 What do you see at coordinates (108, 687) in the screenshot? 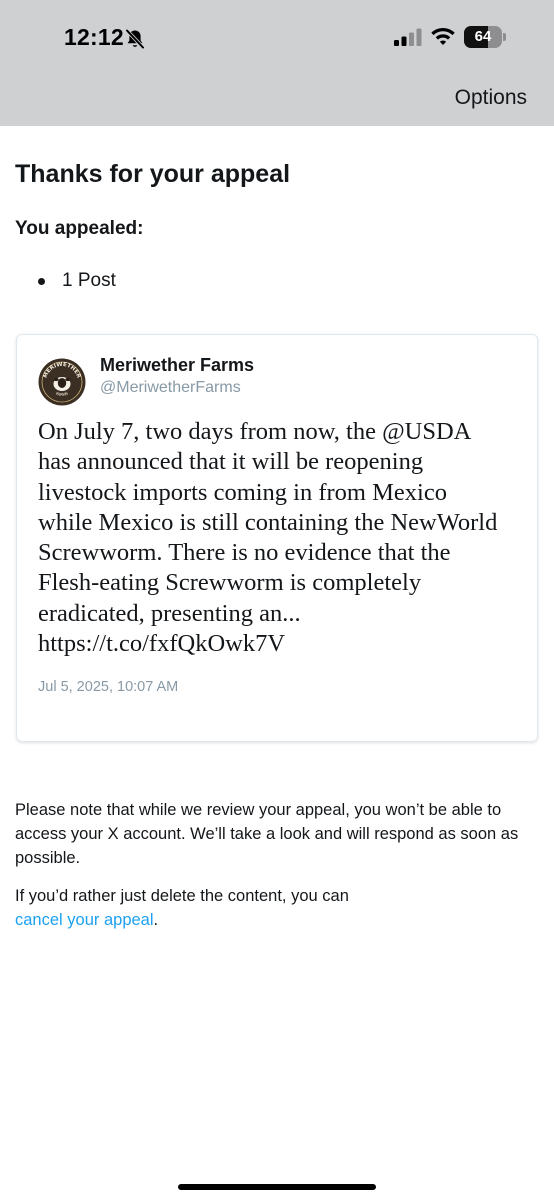
I see `post-date: Jul 5, 2025, 10:07 AM` at bounding box center [108, 687].